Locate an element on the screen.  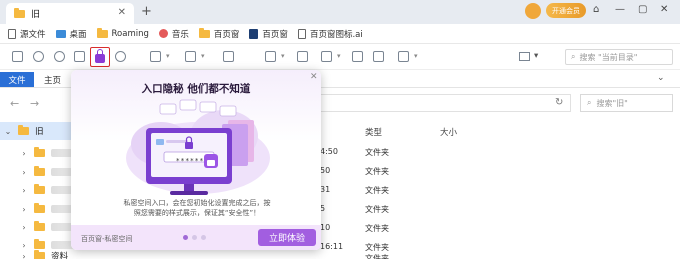
ribbon-collapse-button: ⌄ is located at coordinates (661, 78).